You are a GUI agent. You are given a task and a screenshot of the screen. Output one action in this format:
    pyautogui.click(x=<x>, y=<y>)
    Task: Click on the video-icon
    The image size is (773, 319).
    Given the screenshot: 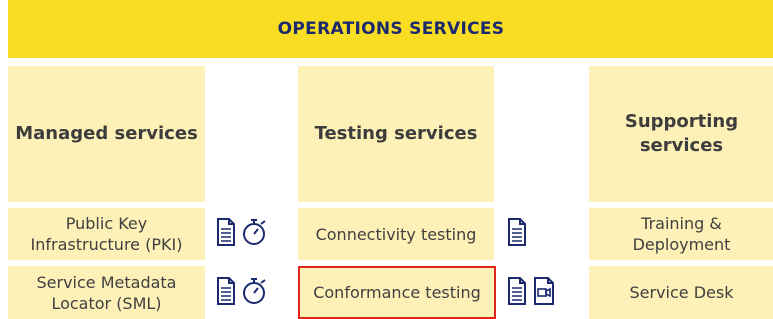 What is the action you would take?
    pyautogui.click(x=544, y=291)
    